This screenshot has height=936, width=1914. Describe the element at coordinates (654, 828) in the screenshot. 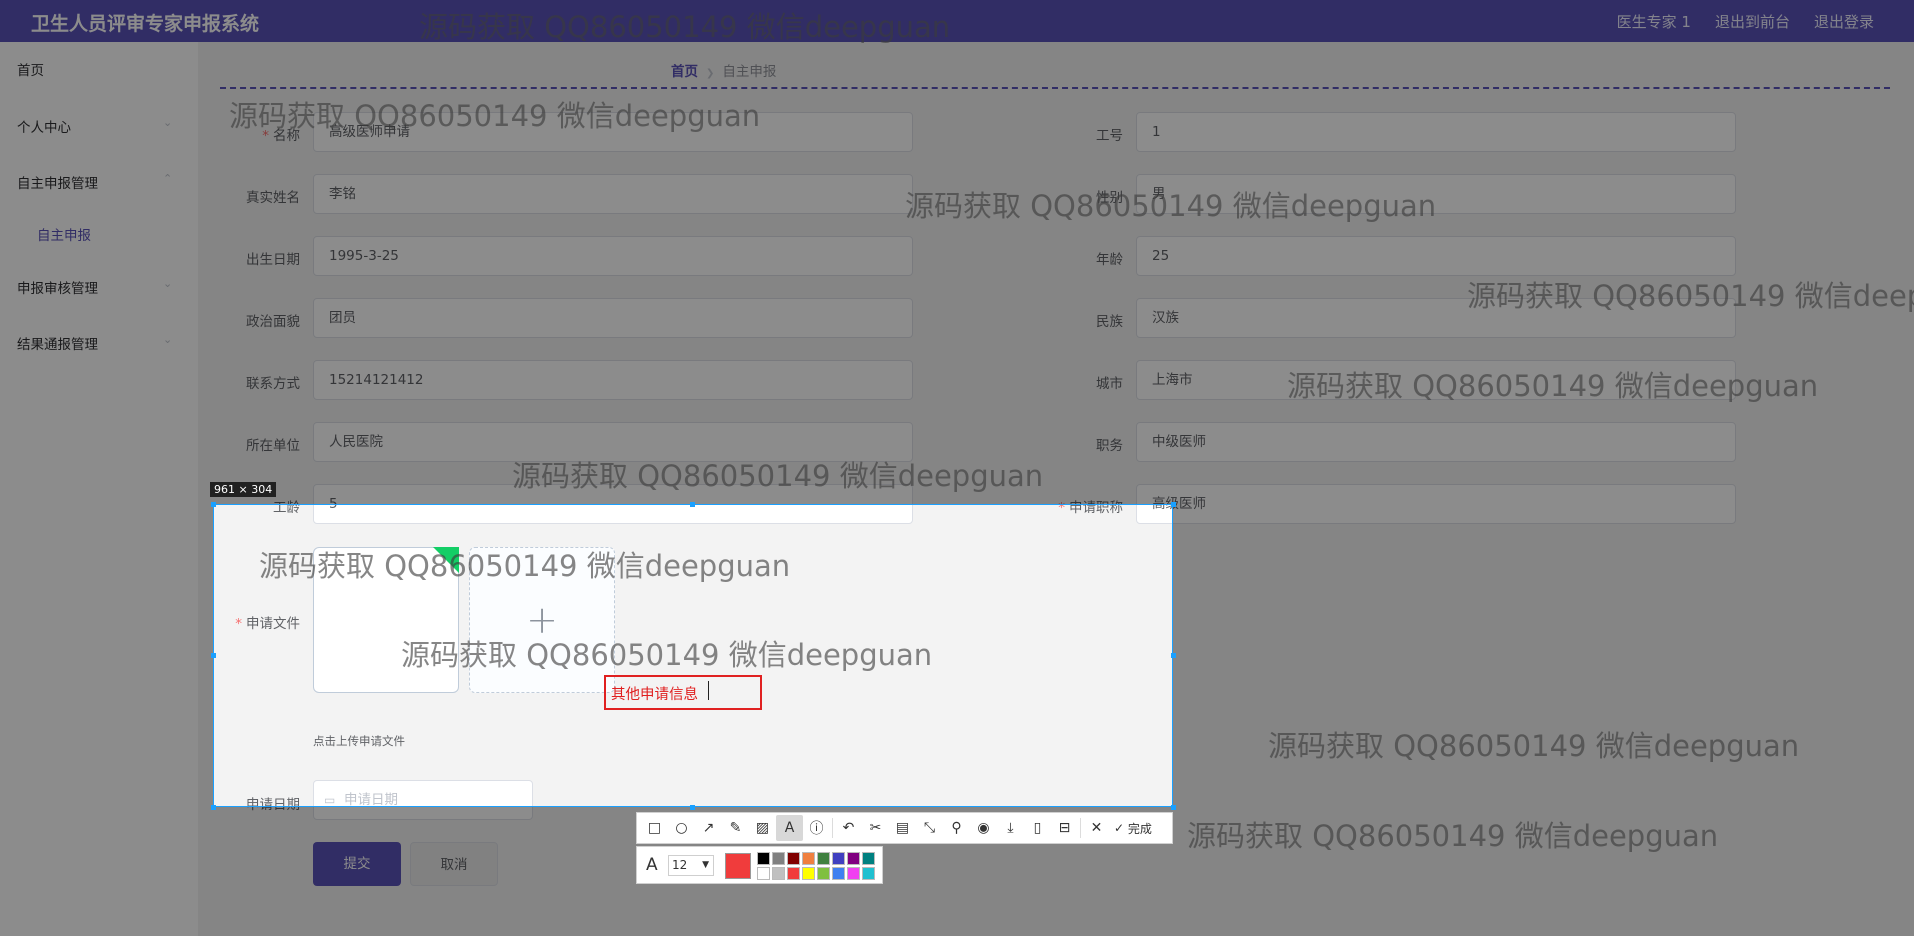

I see `rectangle-tool-icon: □` at that location.